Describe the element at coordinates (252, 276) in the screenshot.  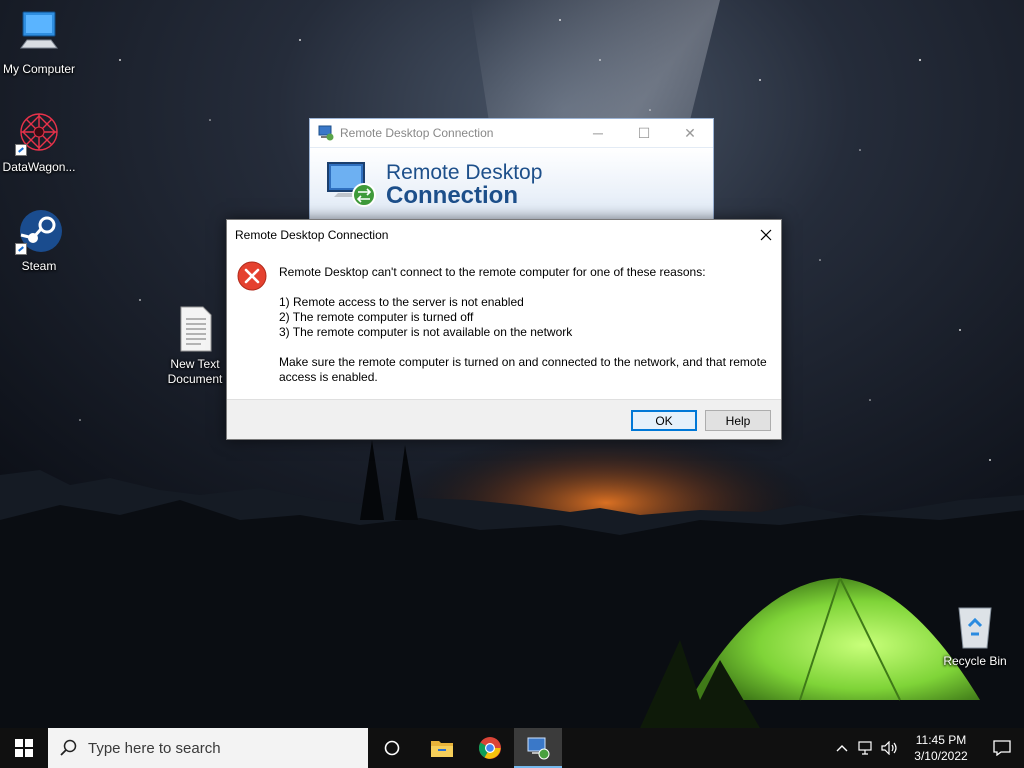
I see `error-icon` at that location.